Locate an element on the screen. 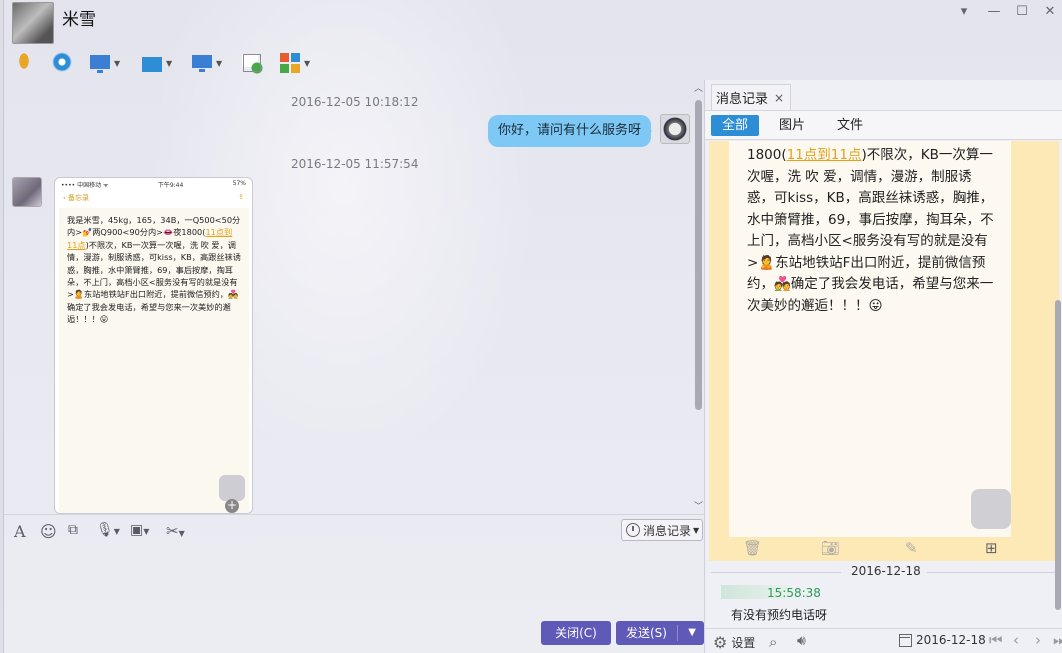  assistive-touch-icon is located at coordinates (991, 509).